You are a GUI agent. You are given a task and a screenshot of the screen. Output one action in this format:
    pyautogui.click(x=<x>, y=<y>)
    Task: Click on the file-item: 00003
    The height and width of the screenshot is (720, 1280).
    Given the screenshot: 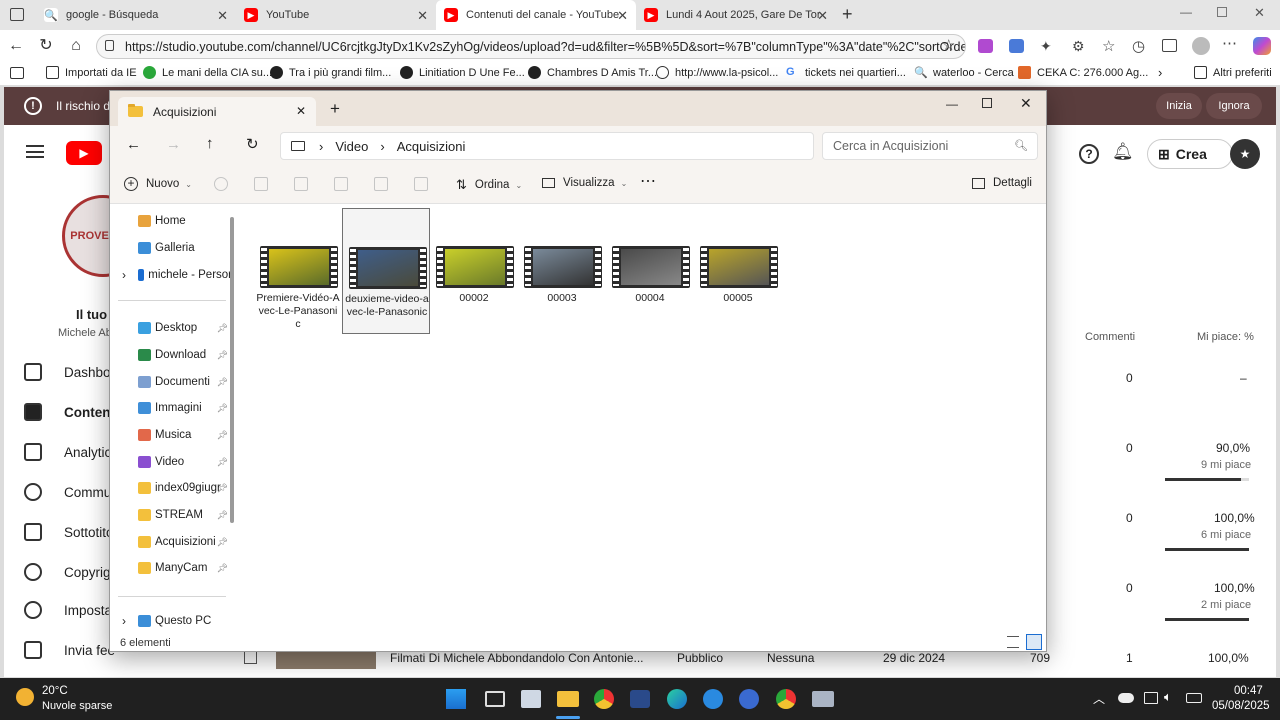 What is the action you would take?
    pyautogui.click(x=562, y=271)
    